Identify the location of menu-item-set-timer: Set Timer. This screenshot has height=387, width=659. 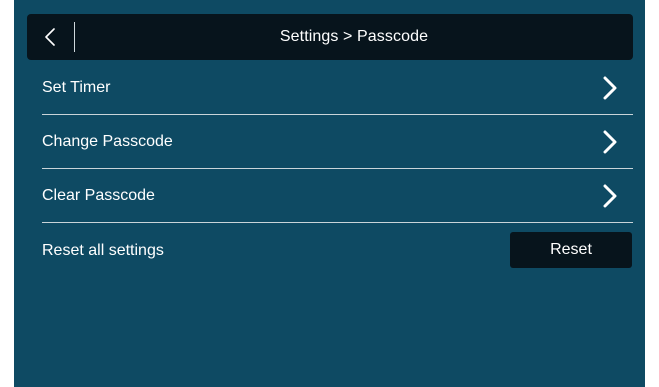
(337, 87).